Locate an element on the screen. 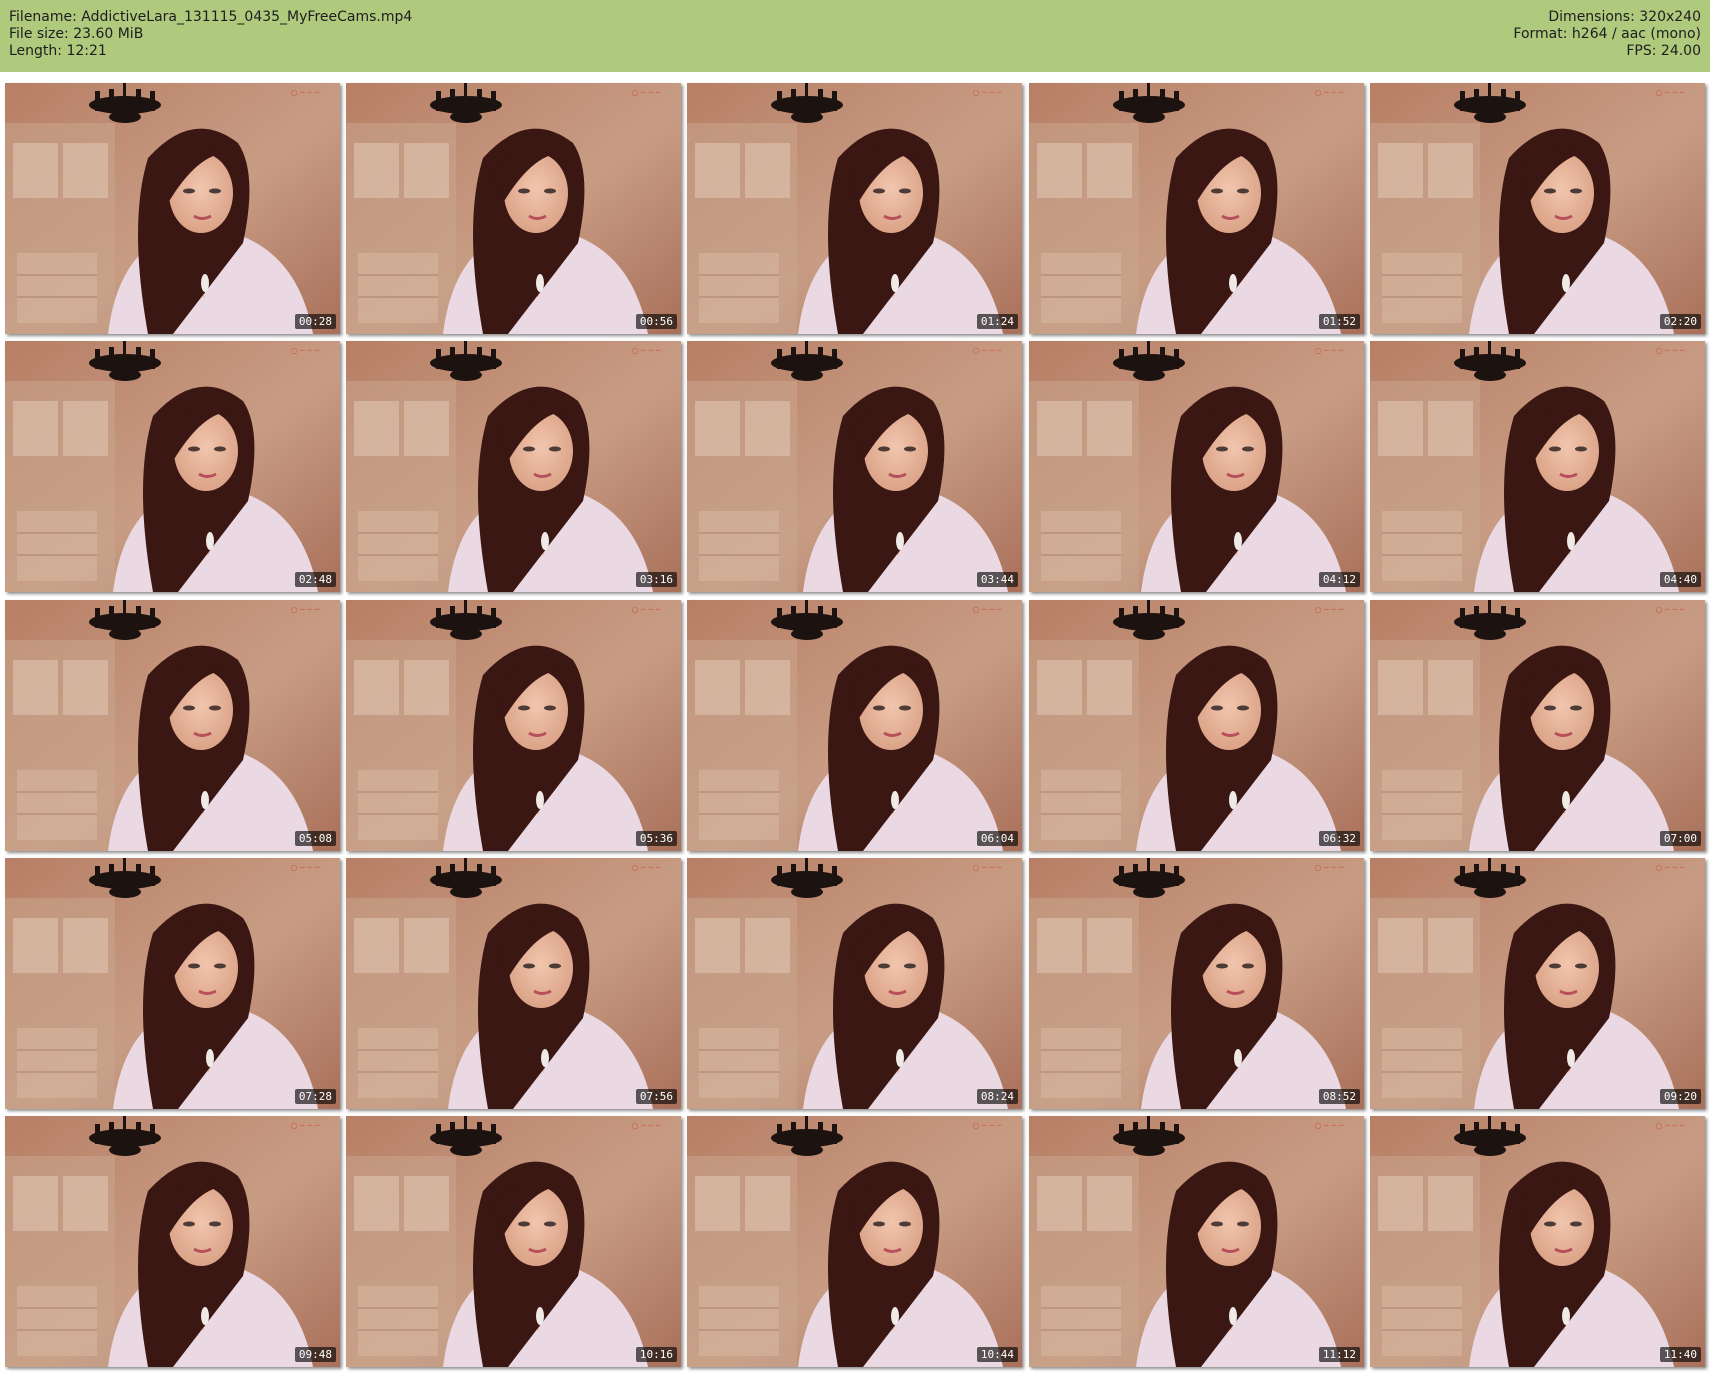 The height and width of the screenshot is (1373, 1710). thumbnail-timestamp: 07:56 is located at coordinates (656, 1096).